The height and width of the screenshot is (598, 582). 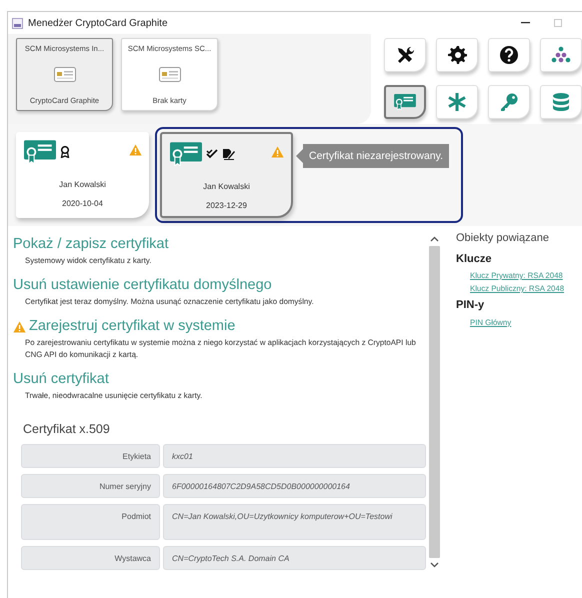 What do you see at coordinates (90, 522) in the screenshot?
I see `field-label: Podmiot` at bounding box center [90, 522].